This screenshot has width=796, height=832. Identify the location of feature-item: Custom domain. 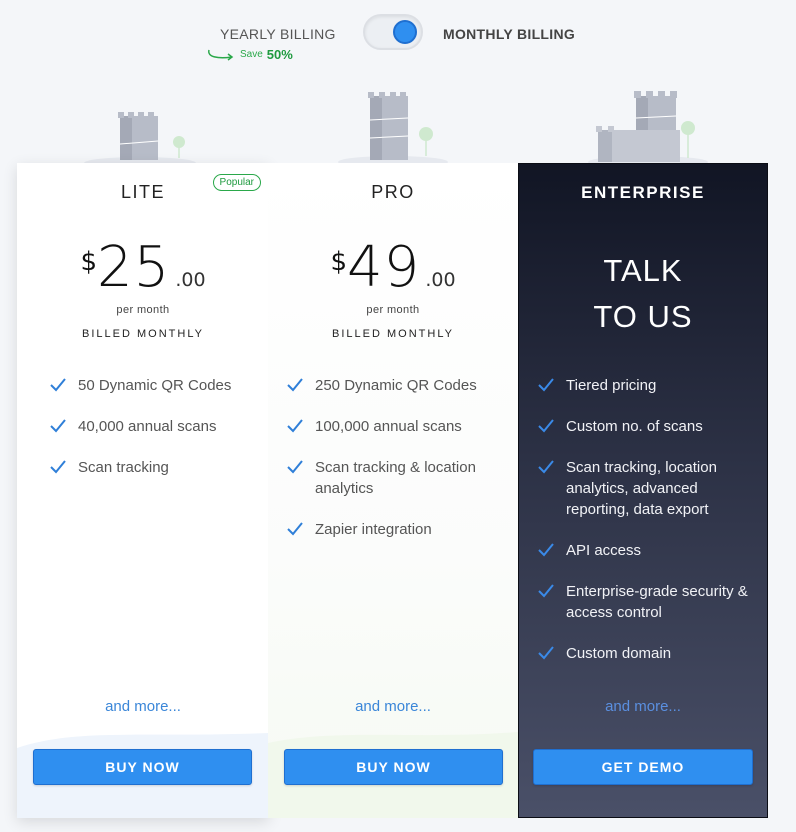
(648, 653).